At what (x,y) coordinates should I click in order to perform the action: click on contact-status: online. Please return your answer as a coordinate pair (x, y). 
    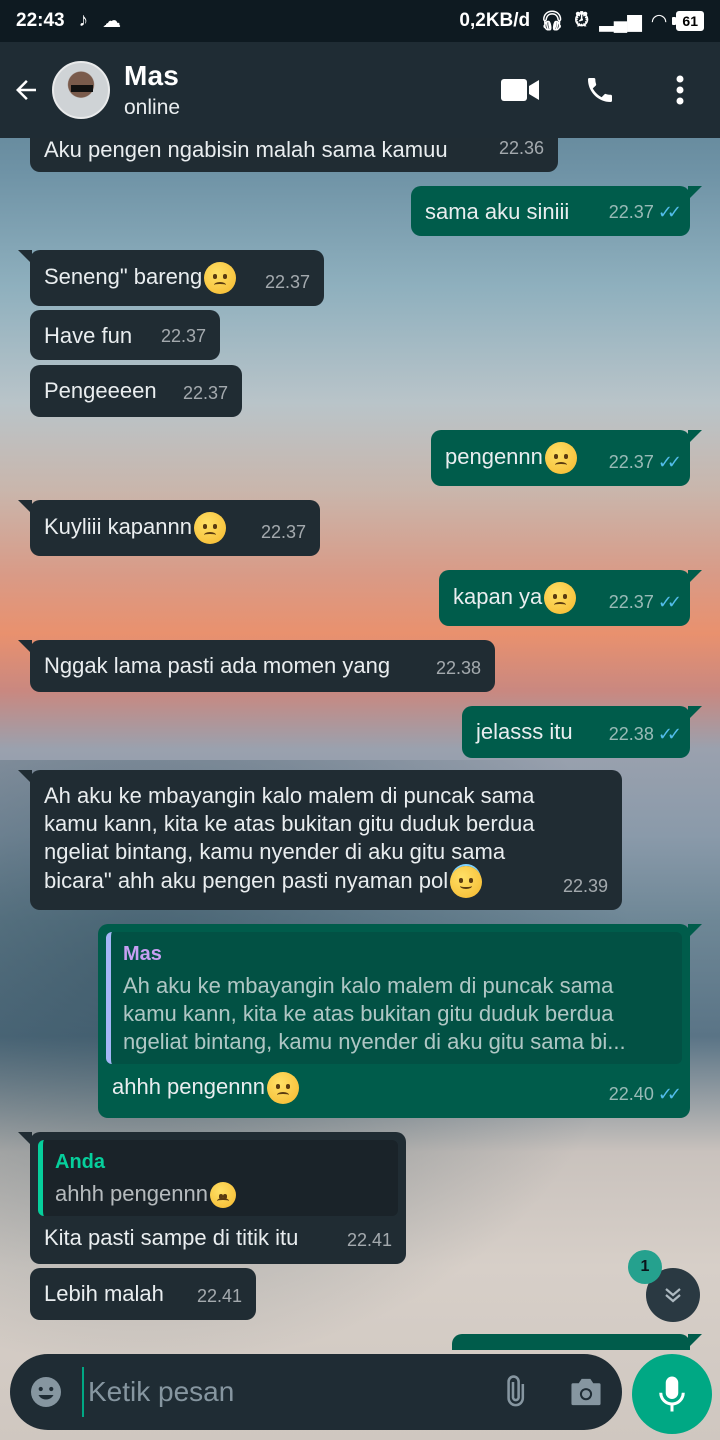
    Looking at the image, I should click on (152, 107).